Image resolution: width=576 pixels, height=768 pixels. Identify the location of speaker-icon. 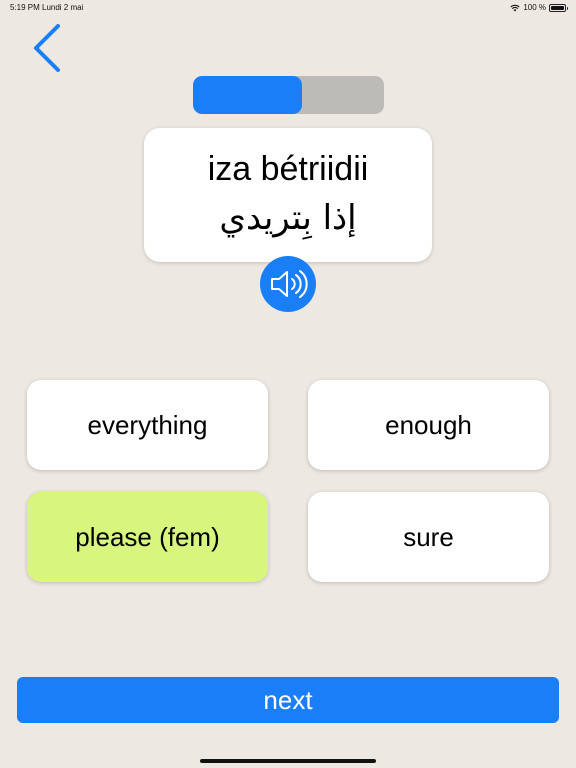
(288, 284).